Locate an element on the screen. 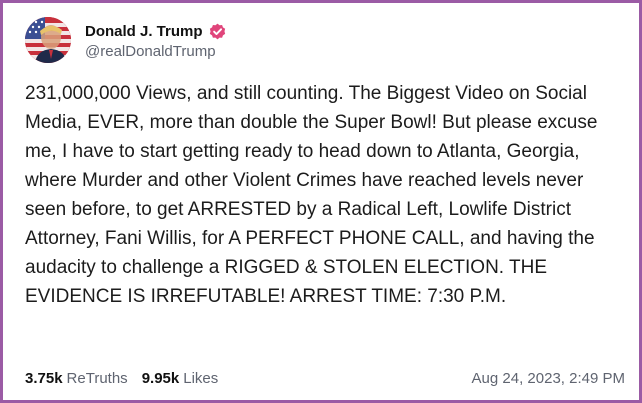 The width and height of the screenshot is (642, 403). author-display-name: Donald J. Trump is located at coordinates (144, 31).